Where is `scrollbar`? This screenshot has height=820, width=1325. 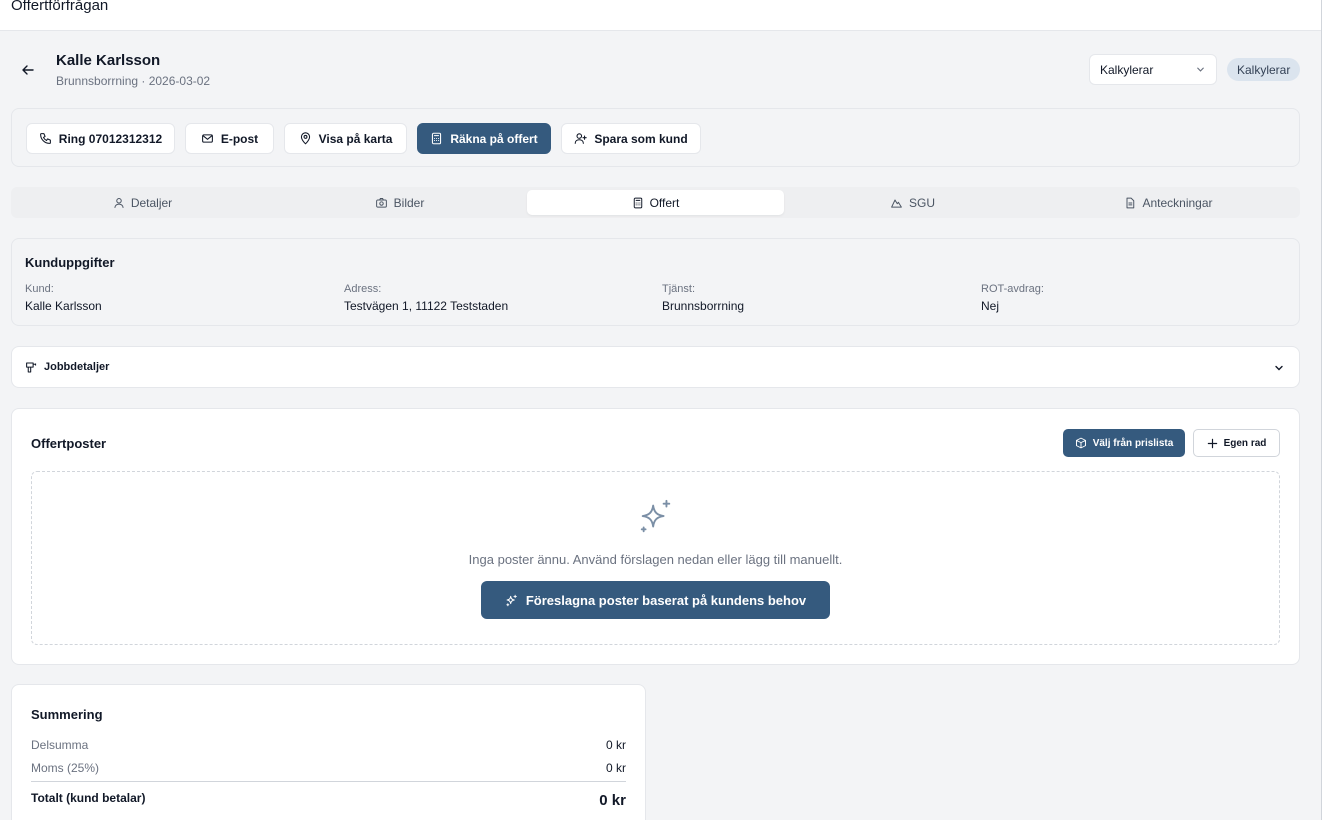
scrollbar is located at coordinates (1323, 410).